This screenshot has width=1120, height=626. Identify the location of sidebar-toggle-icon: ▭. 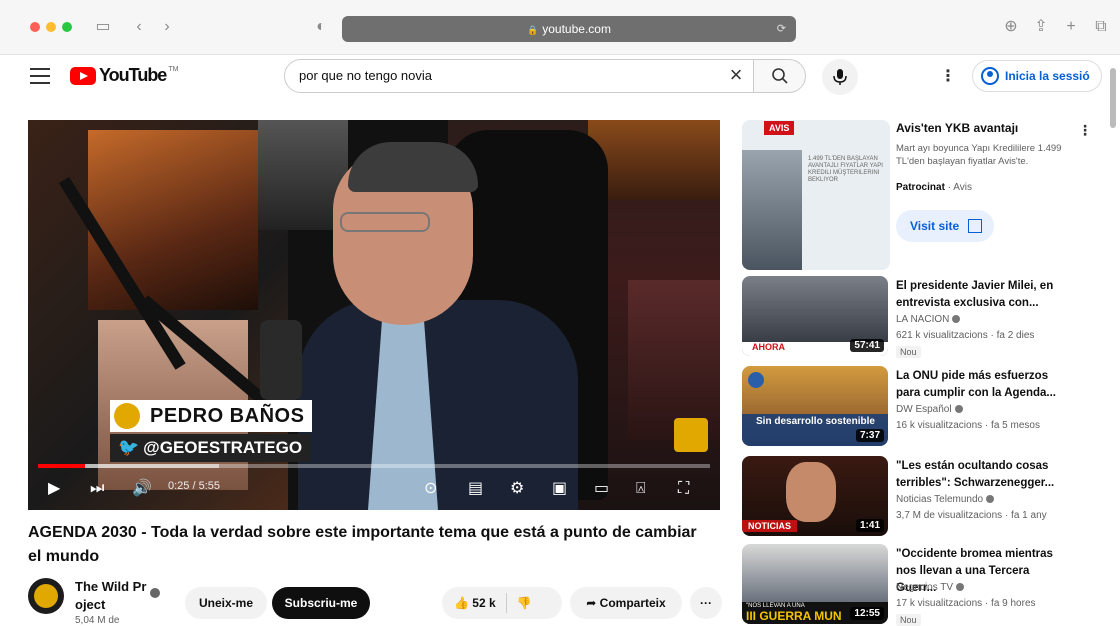
(103, 27).